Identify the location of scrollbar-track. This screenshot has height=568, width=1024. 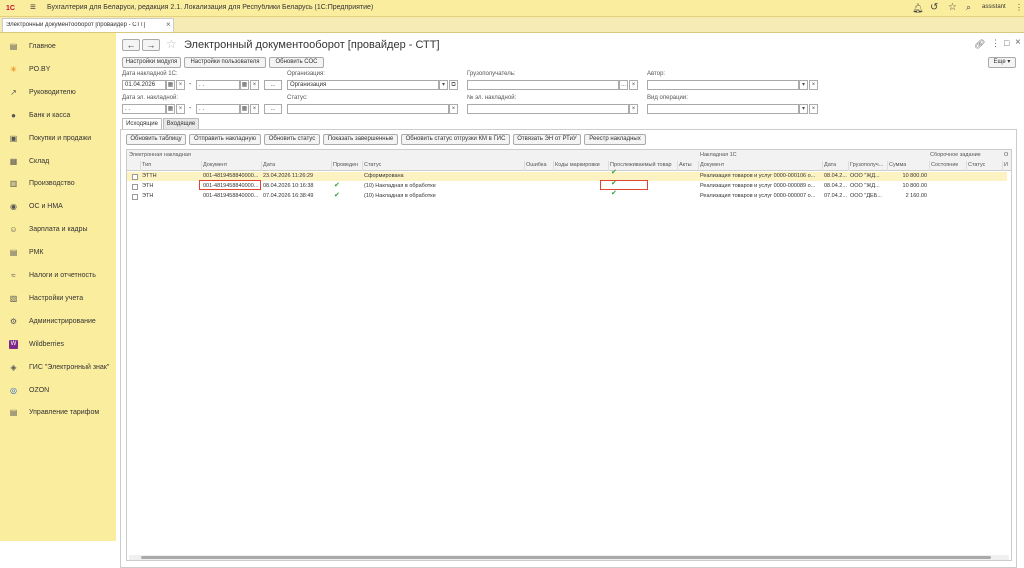
(569, 557).